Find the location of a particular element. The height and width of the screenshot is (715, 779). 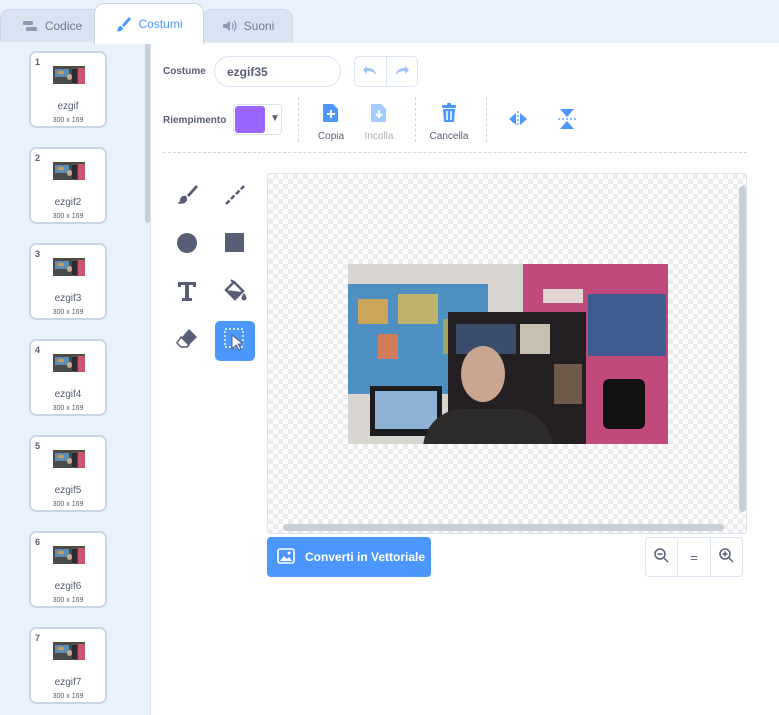

tab-costumes-label: Costumi is located at coordinates (160, 24).